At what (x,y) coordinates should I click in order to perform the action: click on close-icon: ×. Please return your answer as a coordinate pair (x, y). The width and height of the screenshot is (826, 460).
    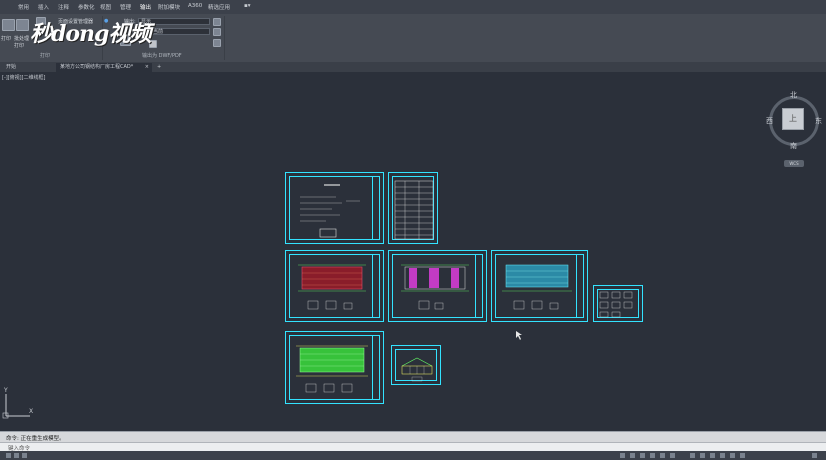
    Looking at the image, I should click on (147, 67).